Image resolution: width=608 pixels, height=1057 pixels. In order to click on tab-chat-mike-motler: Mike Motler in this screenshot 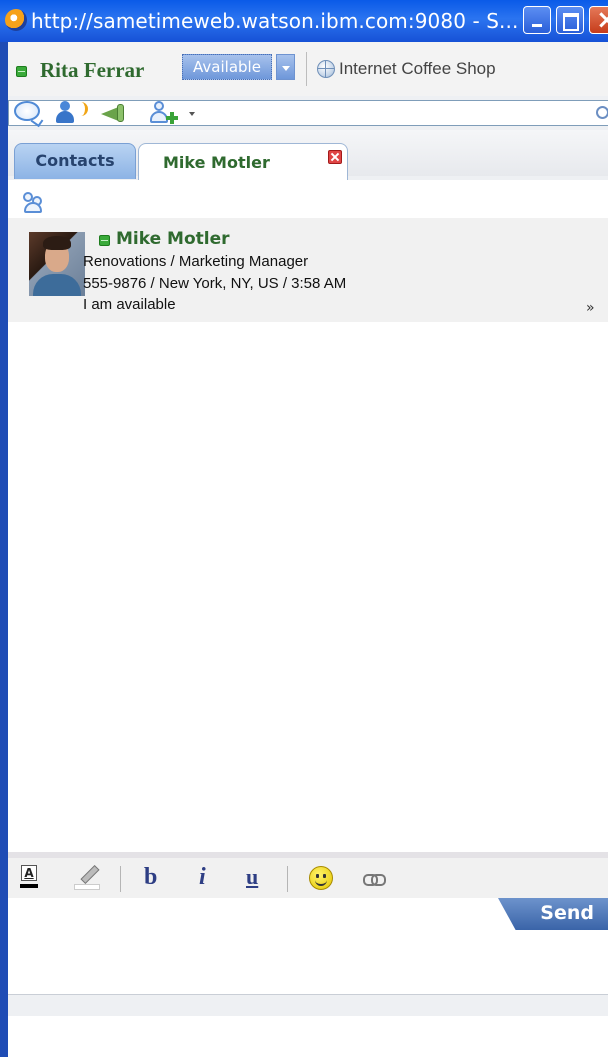, I will do `click(243, 162)`.